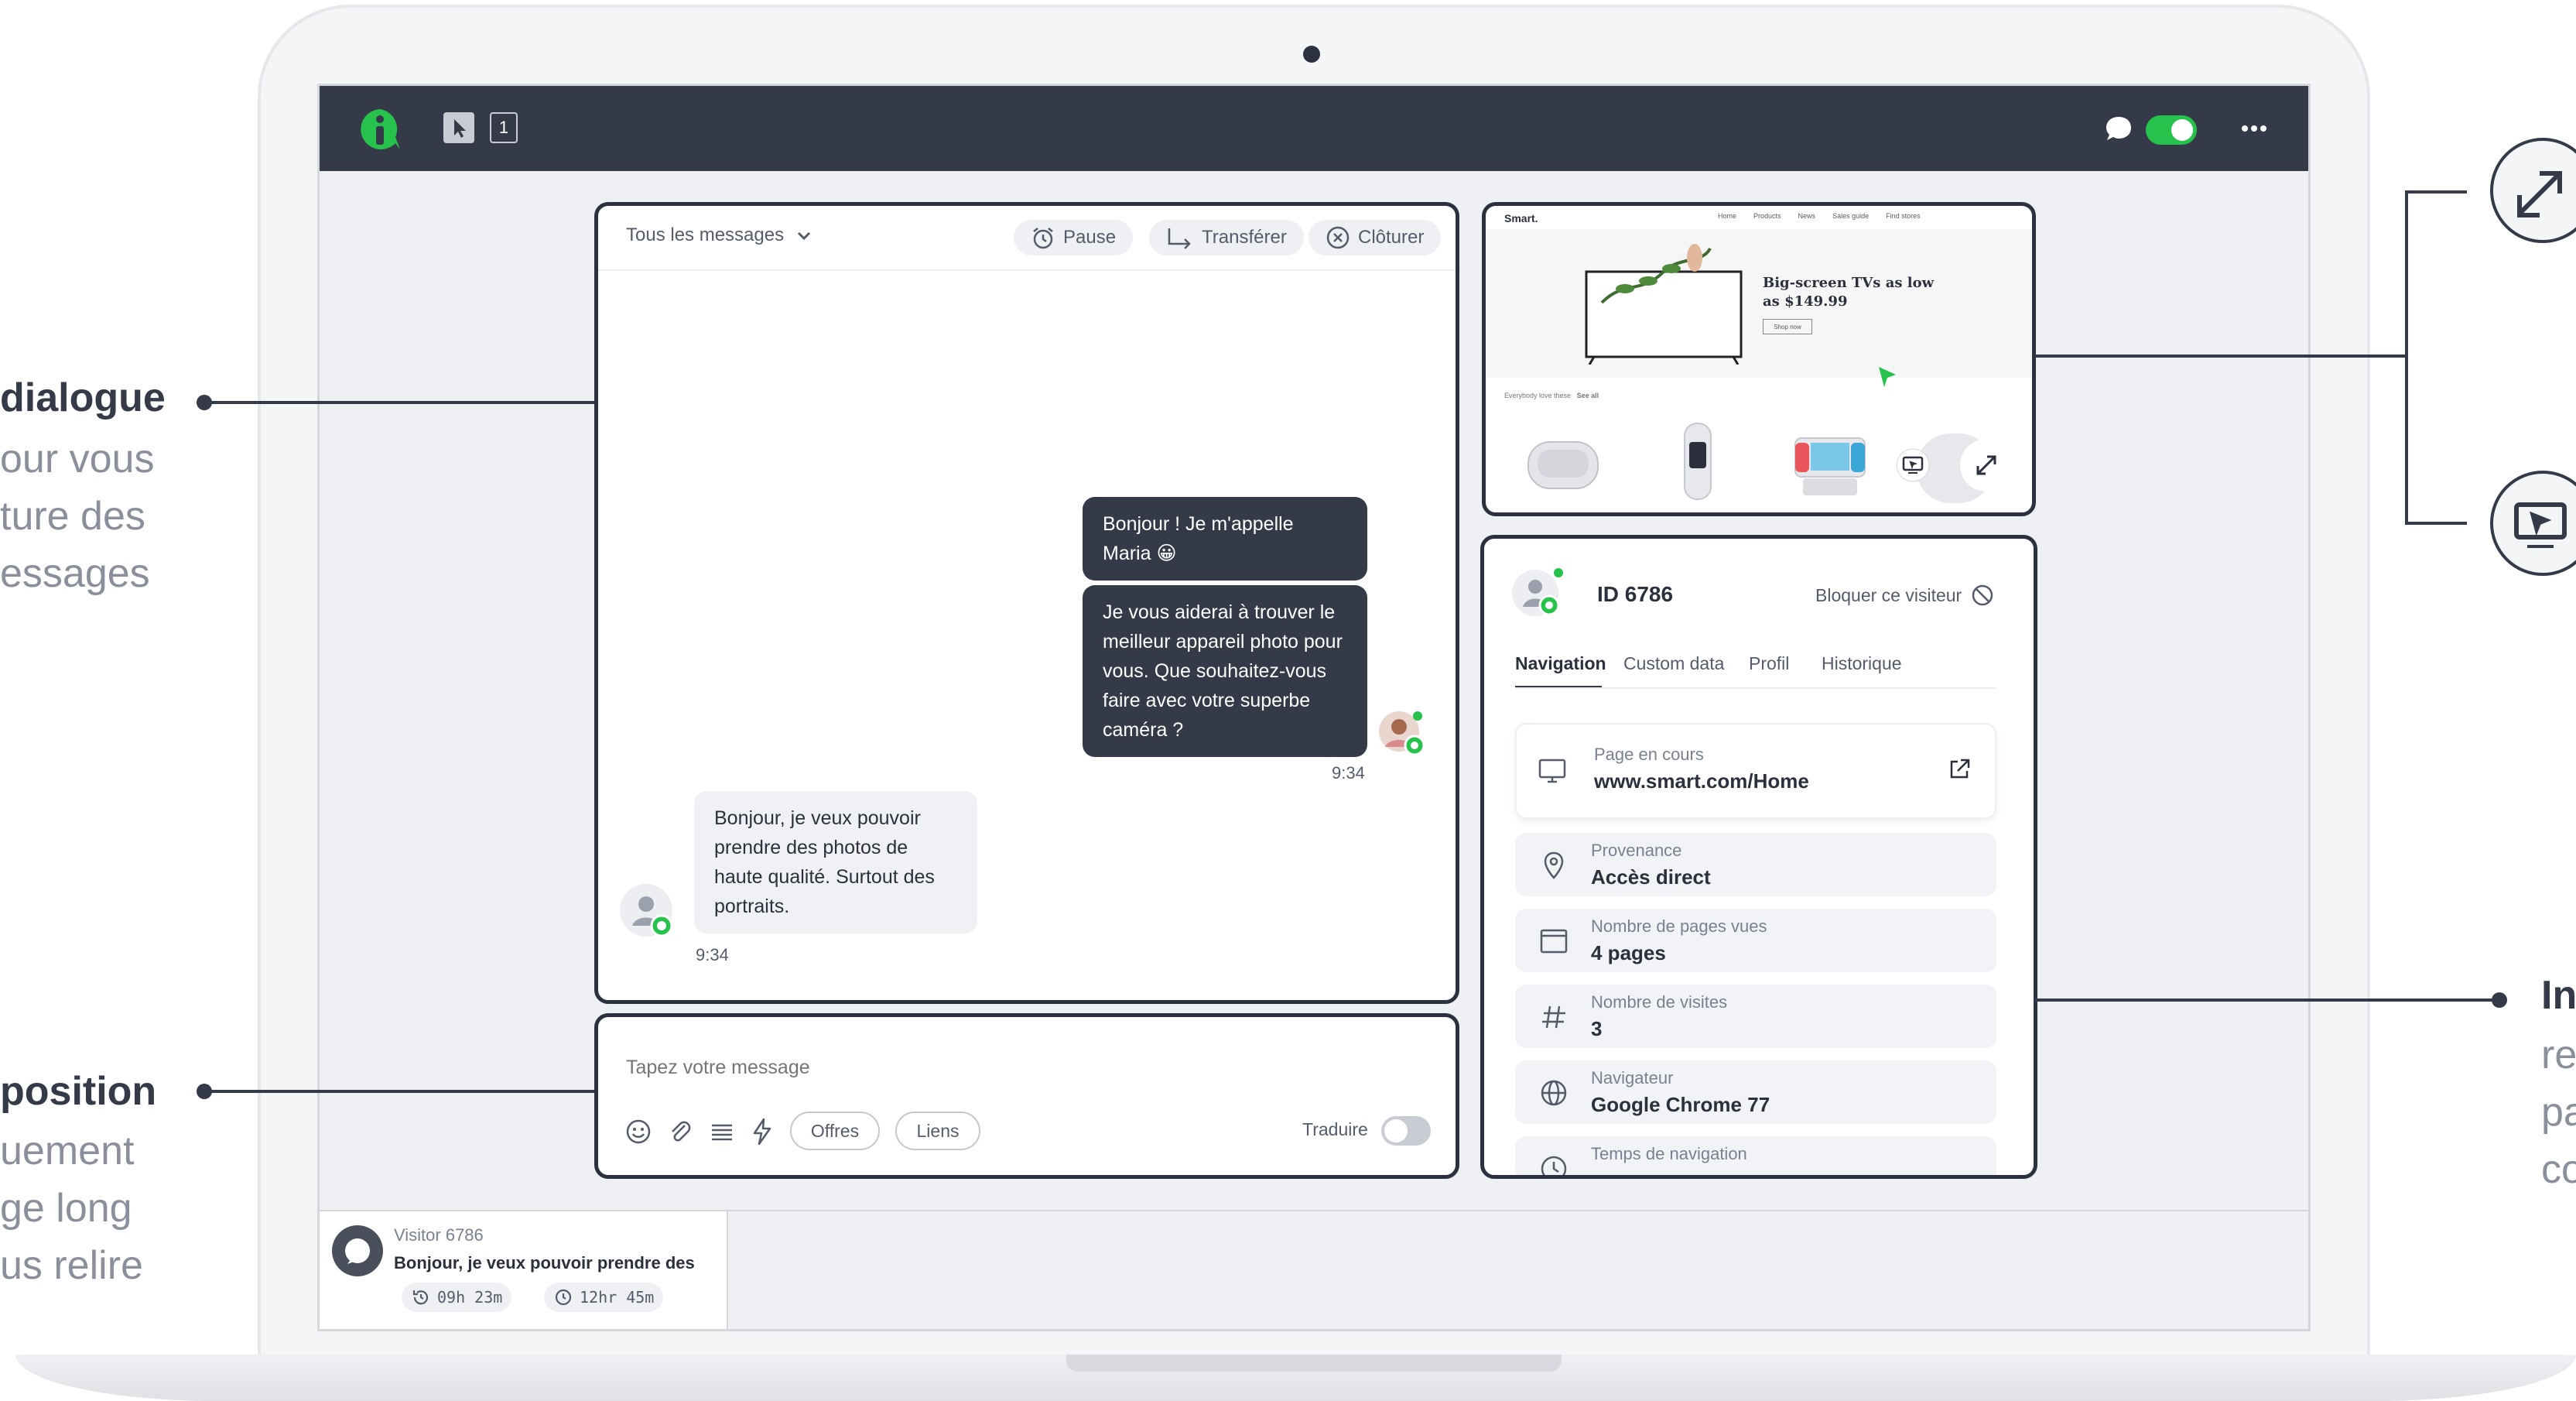 This screenshot has height=1401, width=2576. What do you see at coordinates (1561, 663) in the screenshot?
I see `tab-navigation: Navigation` at bounding box center [1561, 663].